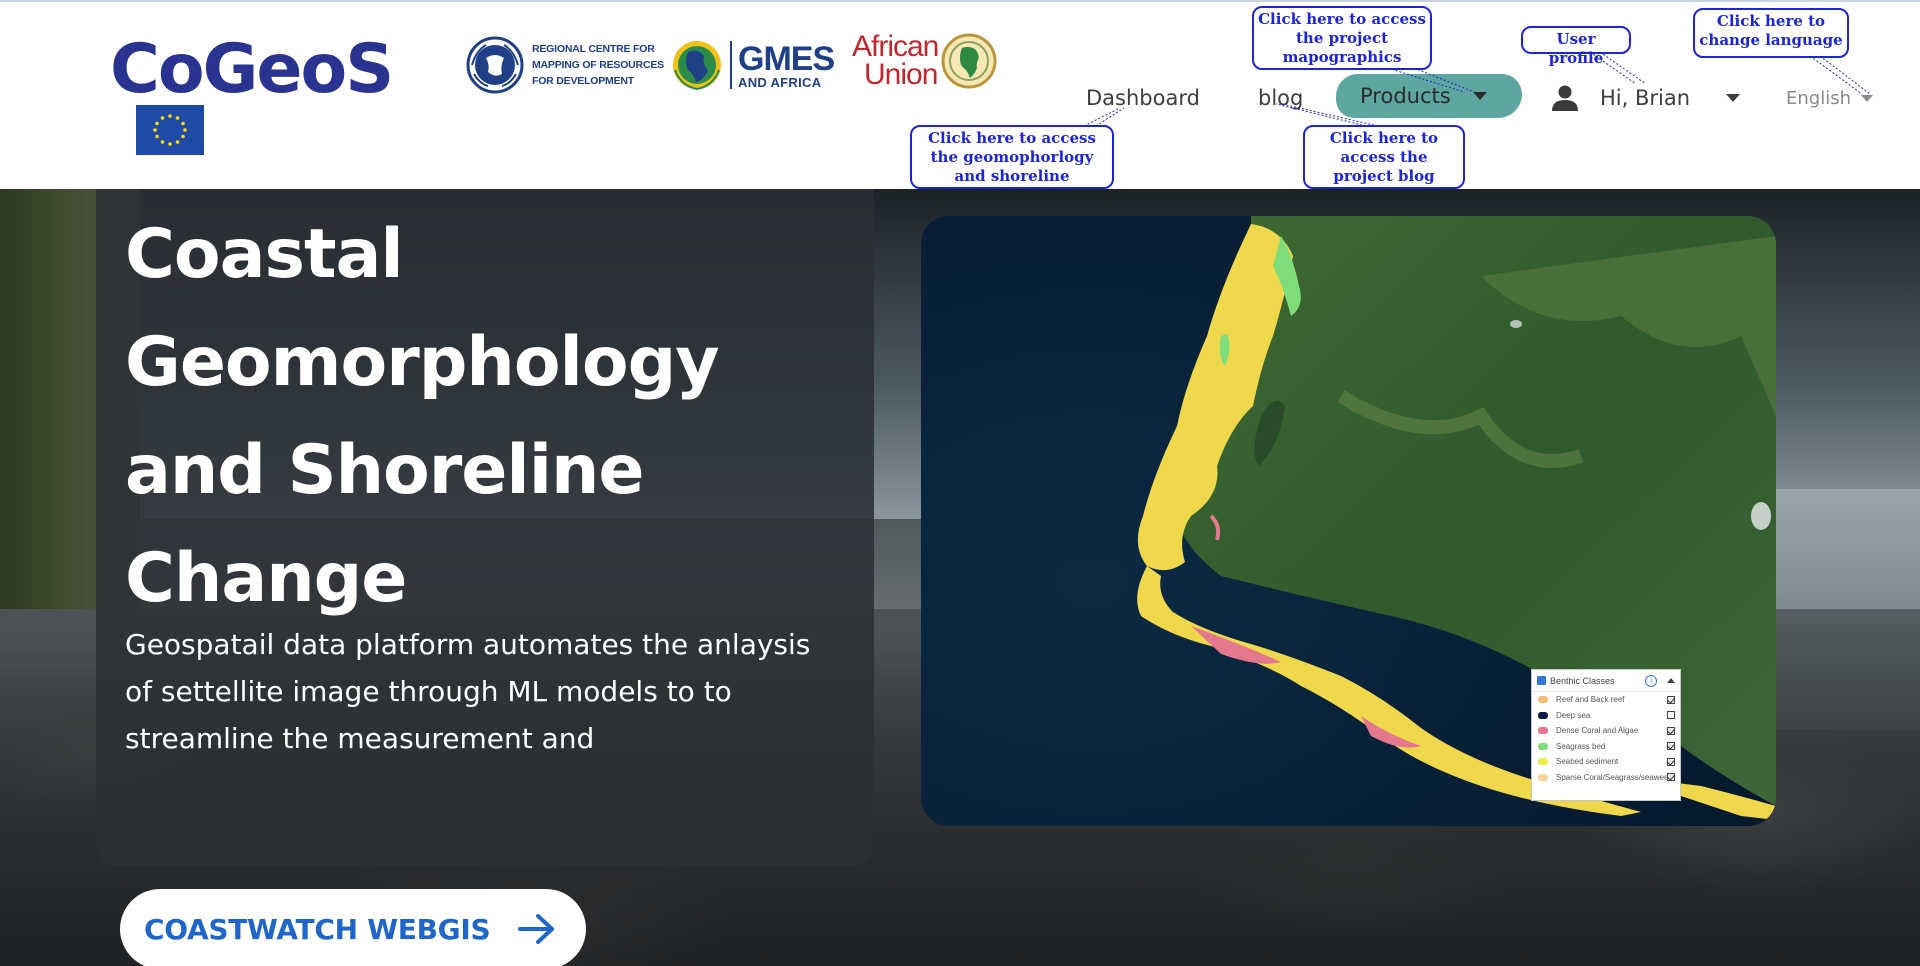 The image size is (1920, 966). I want to click on legend-header: Benthic Classes i, so click(1606, 681).